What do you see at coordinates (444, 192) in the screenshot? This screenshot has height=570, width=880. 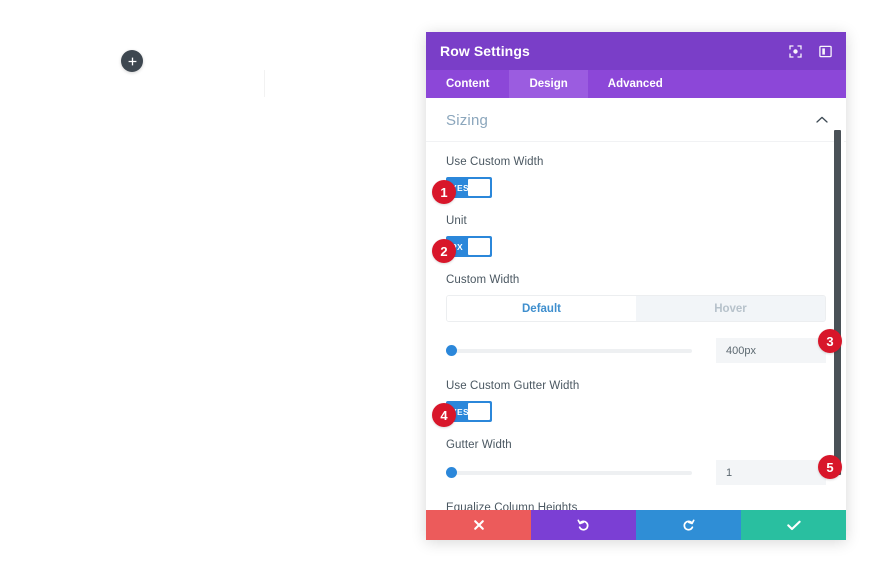 I see `callout-badge-1: 1` at bounding box center [444, 192].